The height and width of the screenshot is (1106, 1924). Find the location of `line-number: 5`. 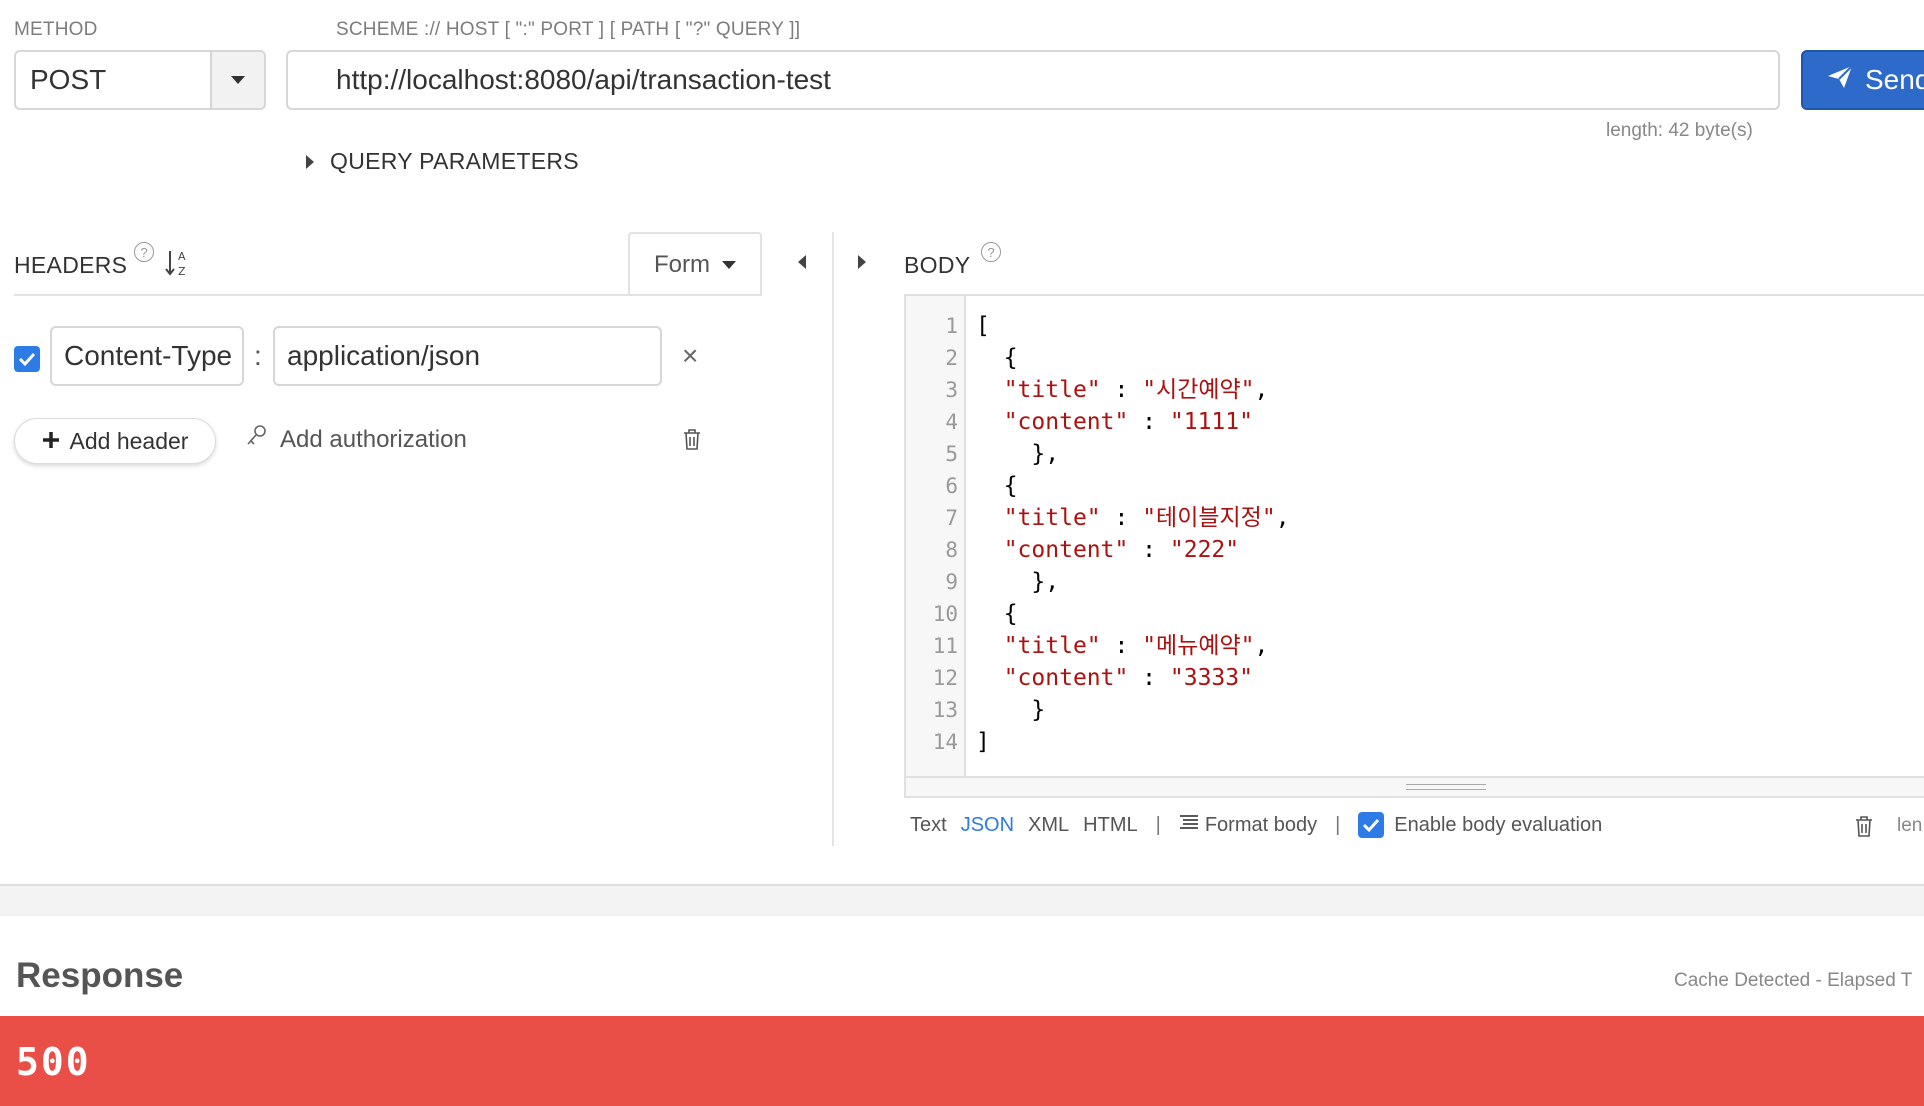

line-number: 5 is located at coordinates (951, 454).